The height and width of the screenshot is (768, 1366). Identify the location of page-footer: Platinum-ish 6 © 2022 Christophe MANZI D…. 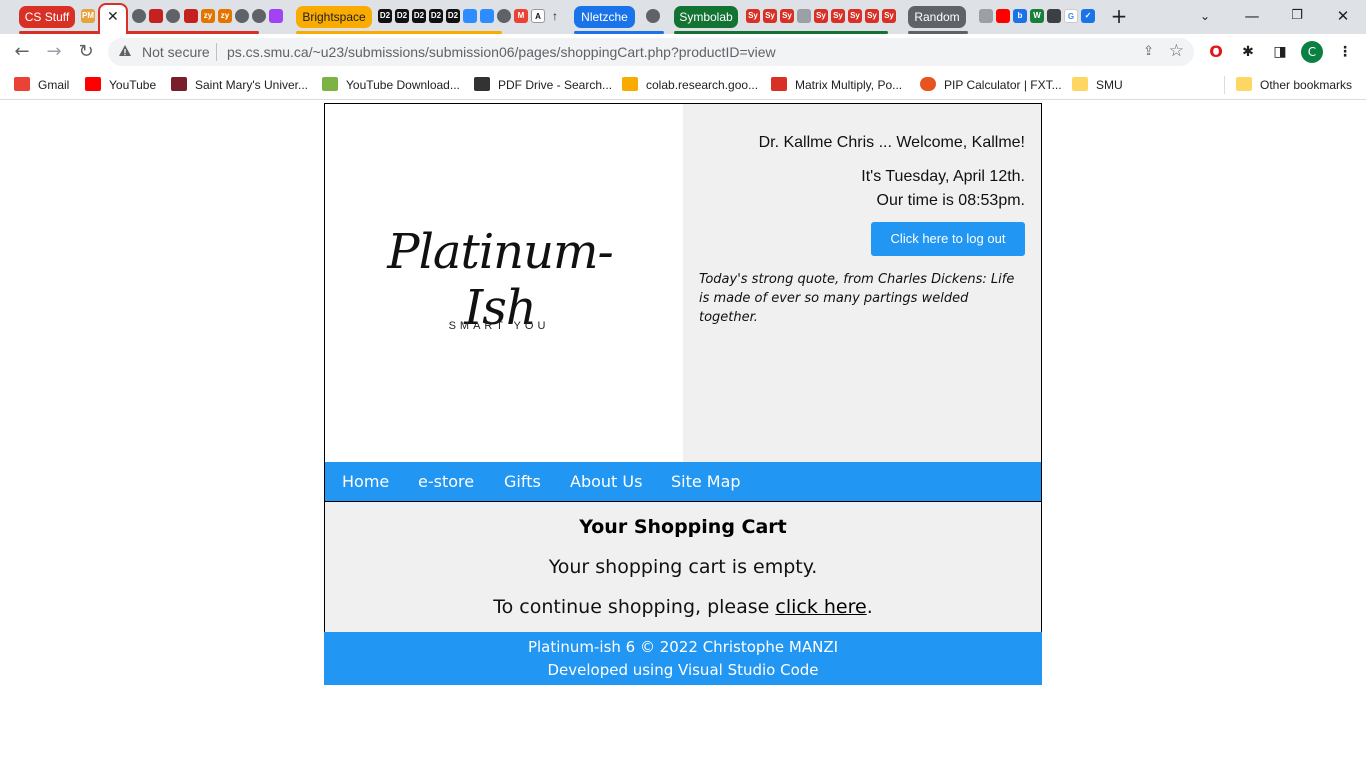
(683, 658).